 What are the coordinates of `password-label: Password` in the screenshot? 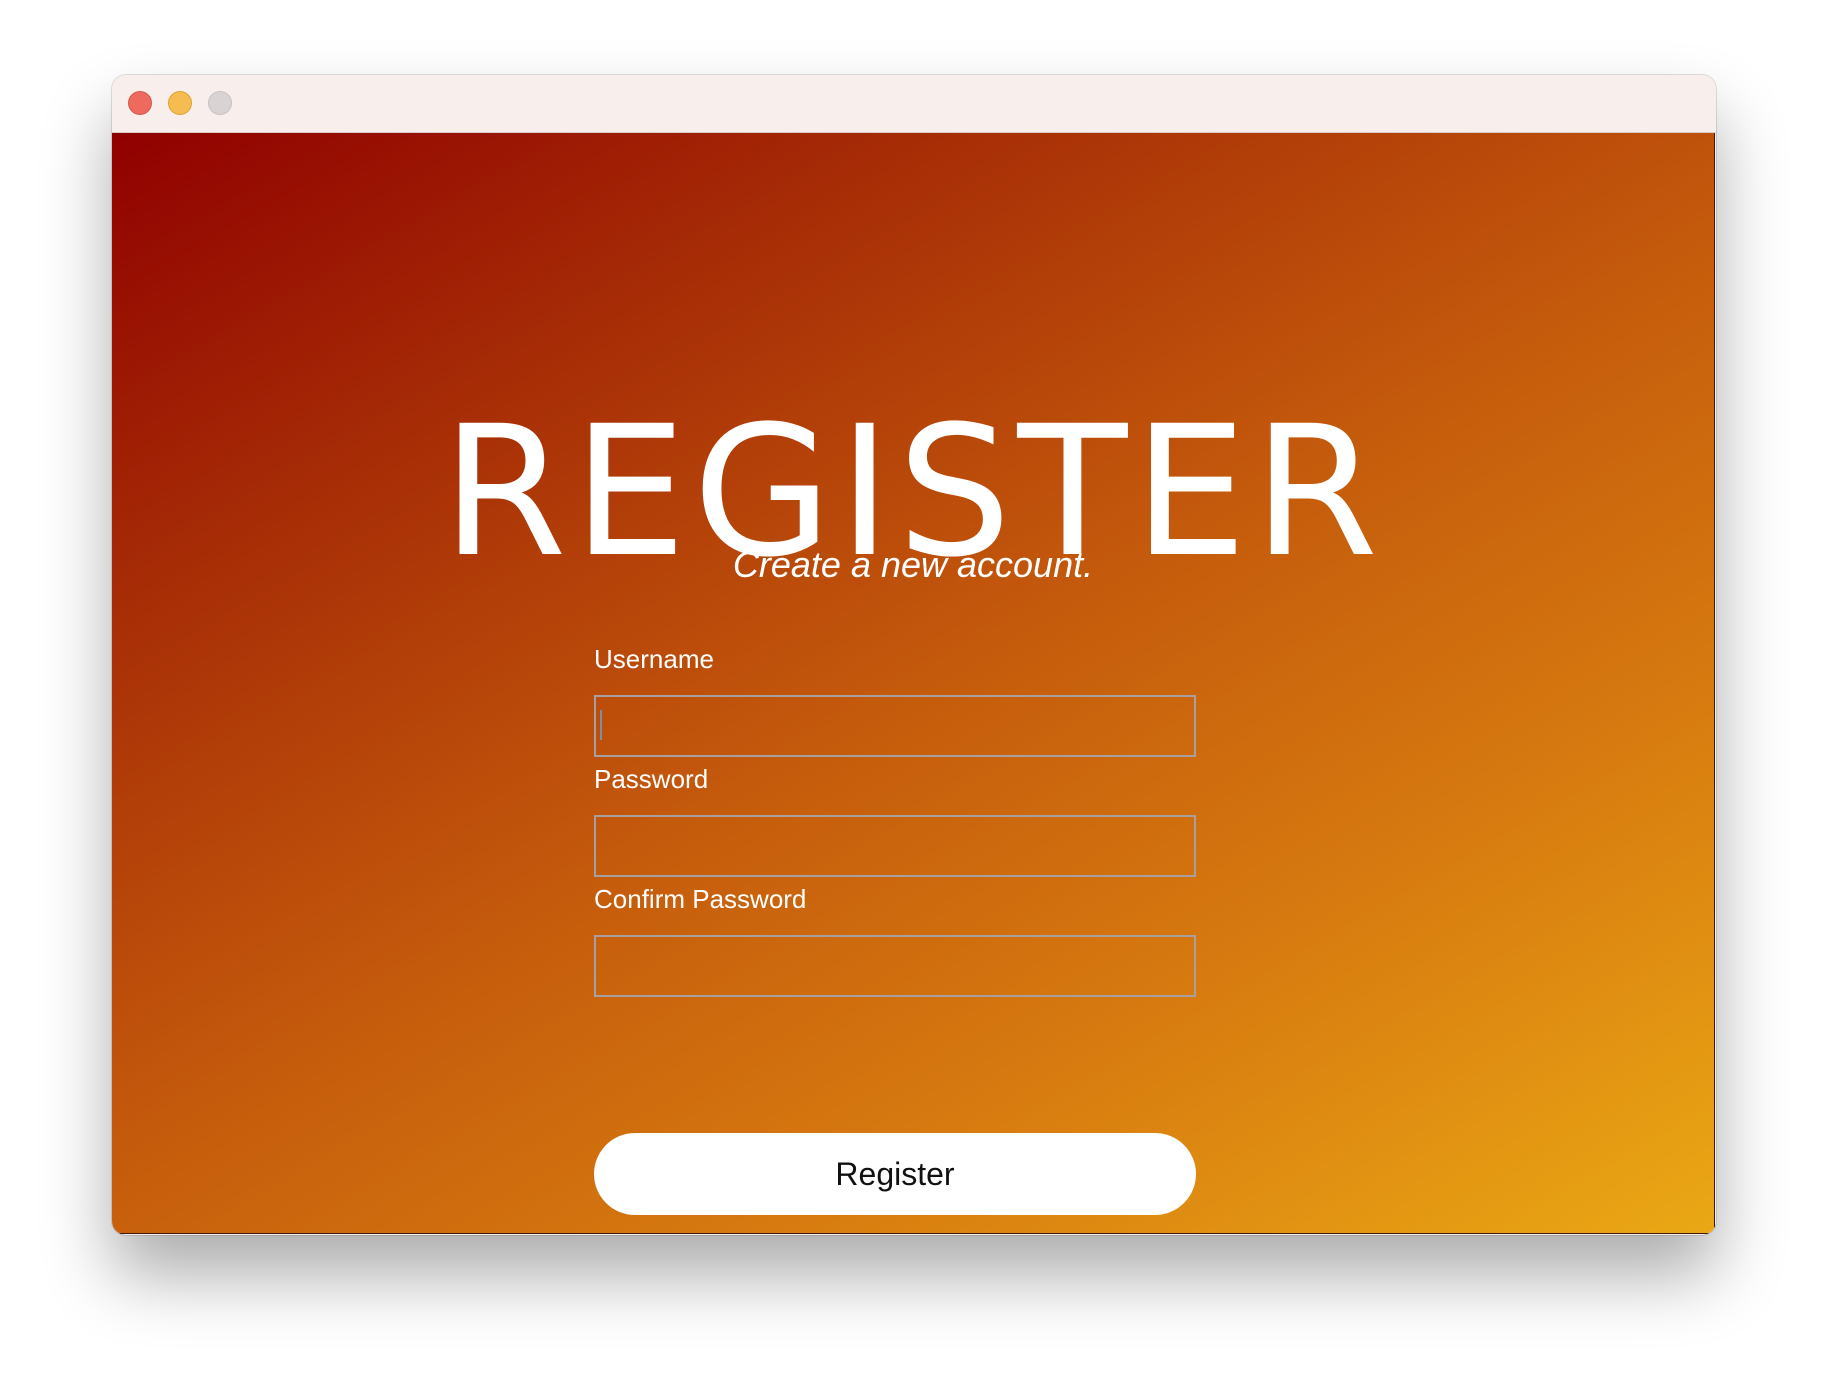 It's located at (651, 779).